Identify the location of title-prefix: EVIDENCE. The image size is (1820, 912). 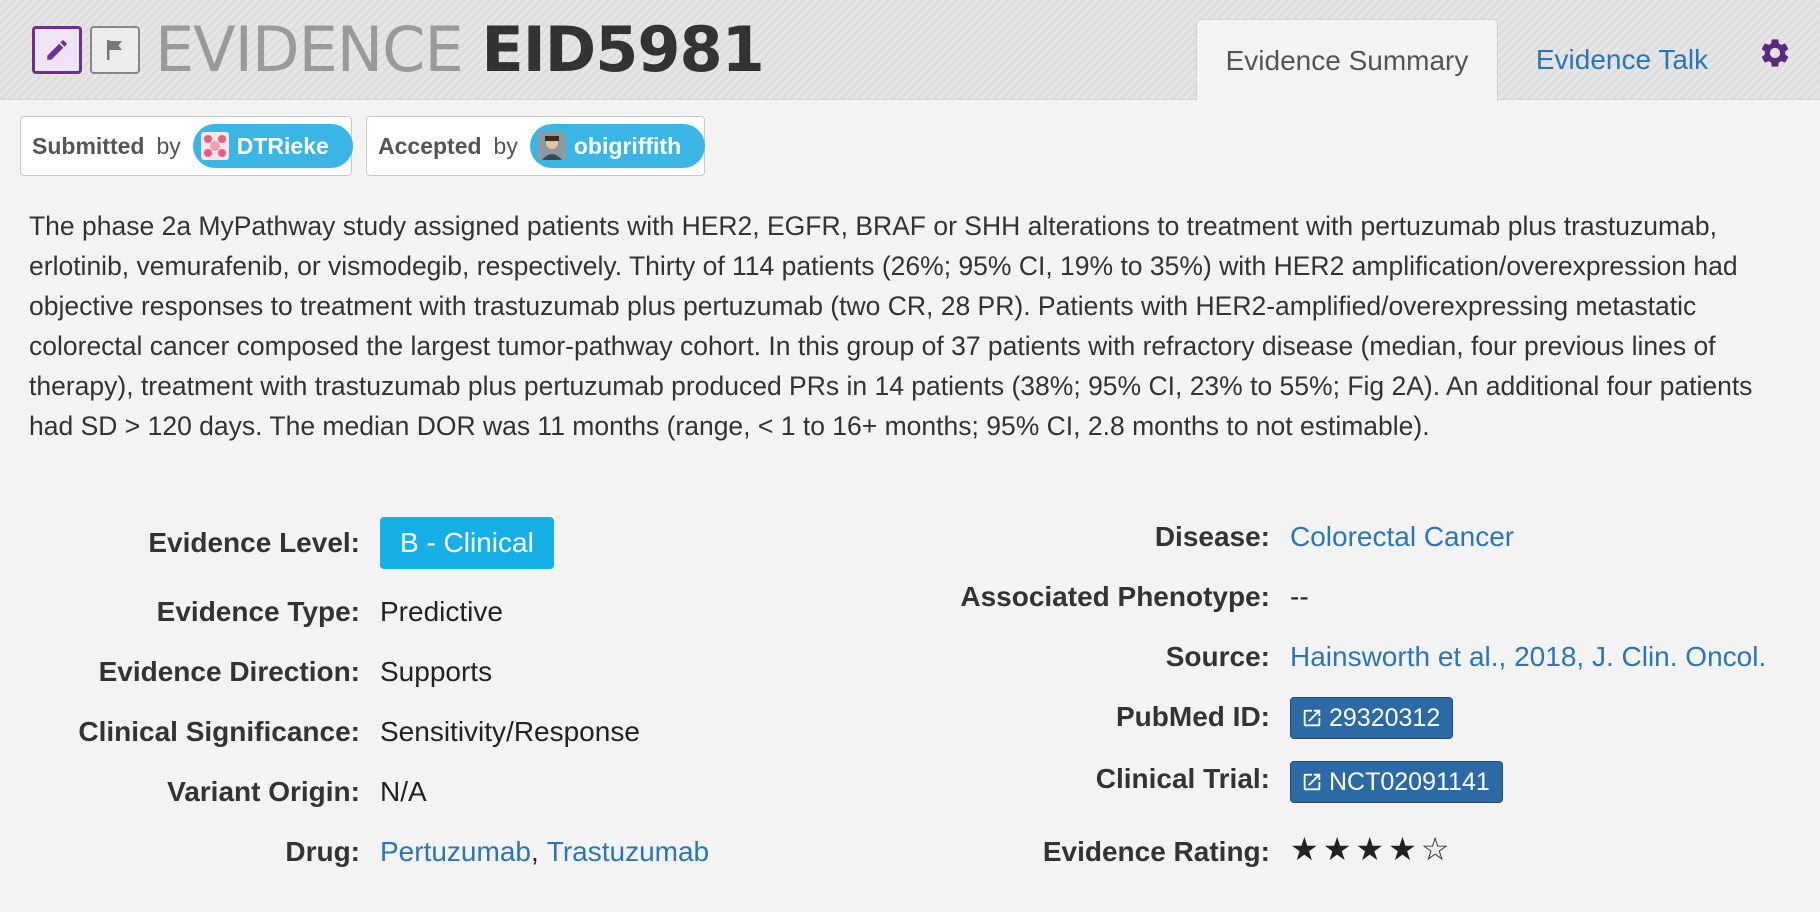
(309, 49).